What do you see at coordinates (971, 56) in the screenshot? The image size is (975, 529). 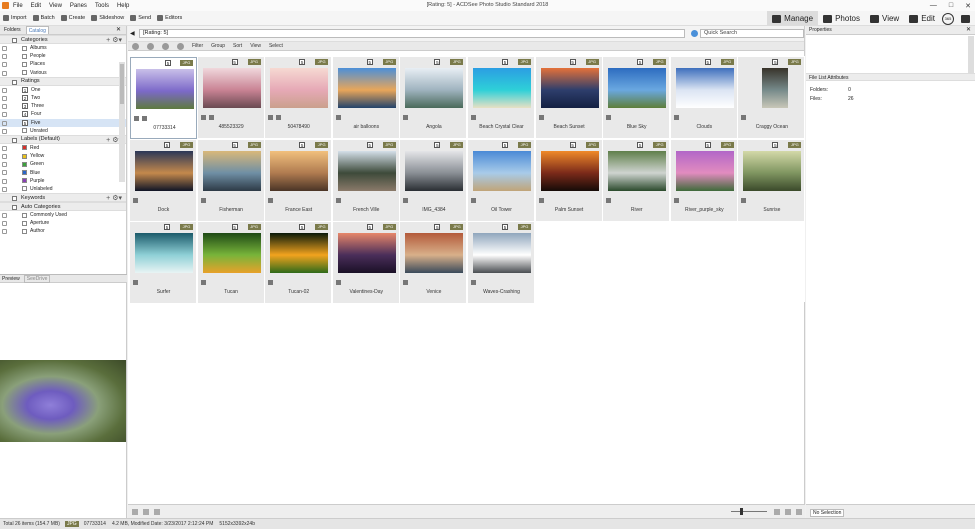 I see `properties-scrollbar` at bounding box center [971, 56].